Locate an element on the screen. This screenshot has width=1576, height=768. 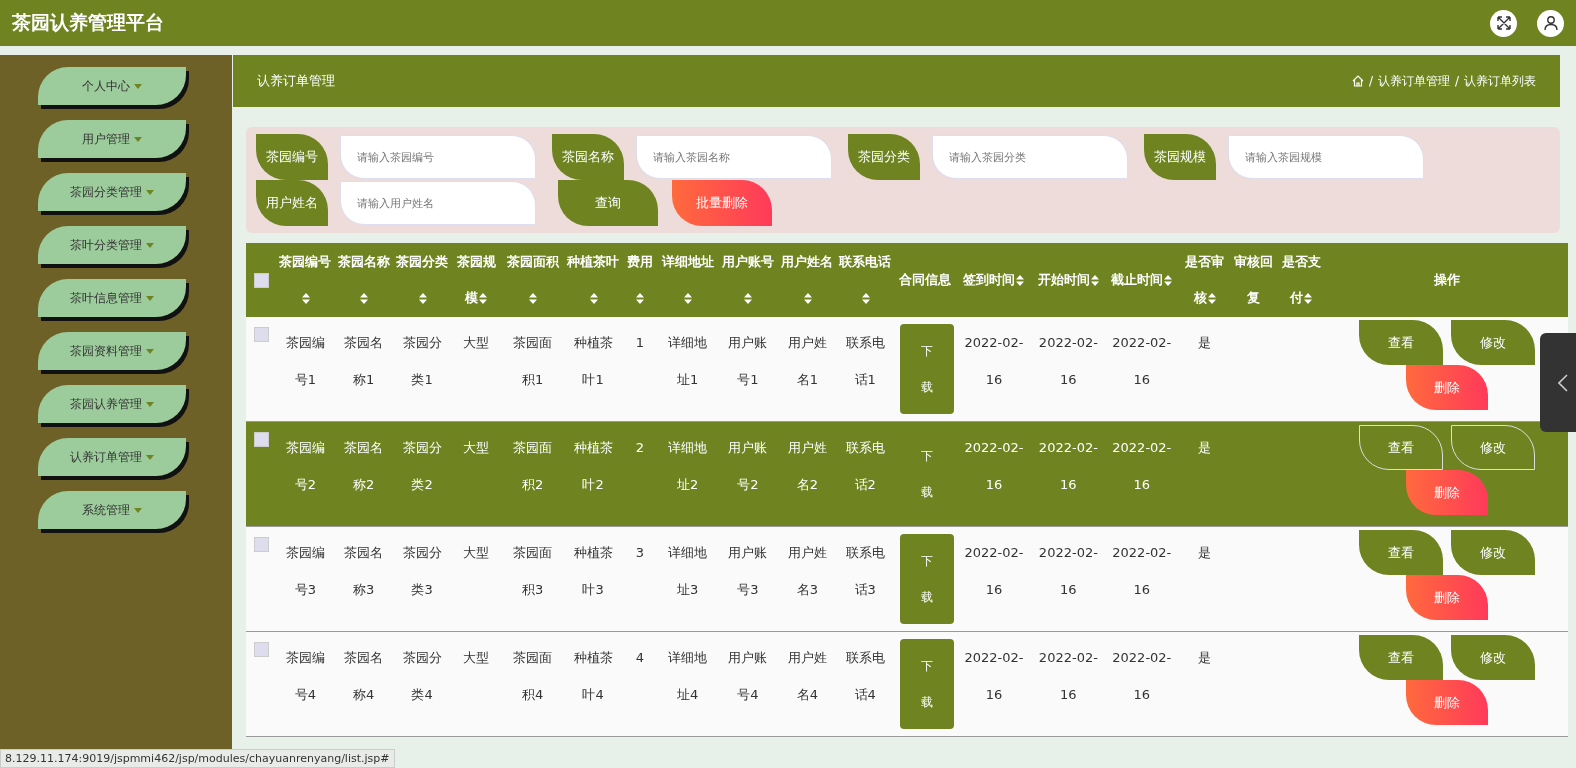
table-row: 茶园编号3 茶园名称3 茶园分类3 大型 茶园面积3 种植茶叶3 3 详细地址3 用户账号3 用户姓名3 联系电话3 下载 2022-02-16 2022-02-16 2022-02-16 是 查看 修改 删除 is located at coordinates (907, 579).